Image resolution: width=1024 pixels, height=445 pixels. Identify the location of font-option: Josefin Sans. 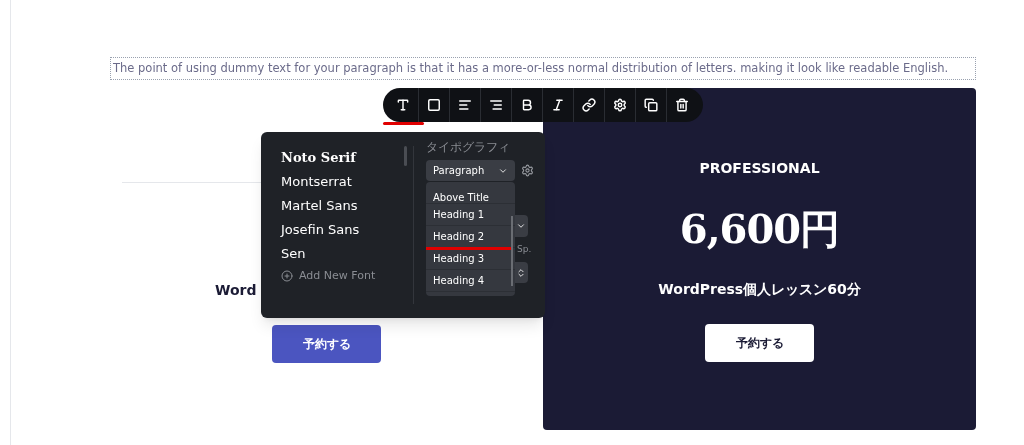
(347, 230).